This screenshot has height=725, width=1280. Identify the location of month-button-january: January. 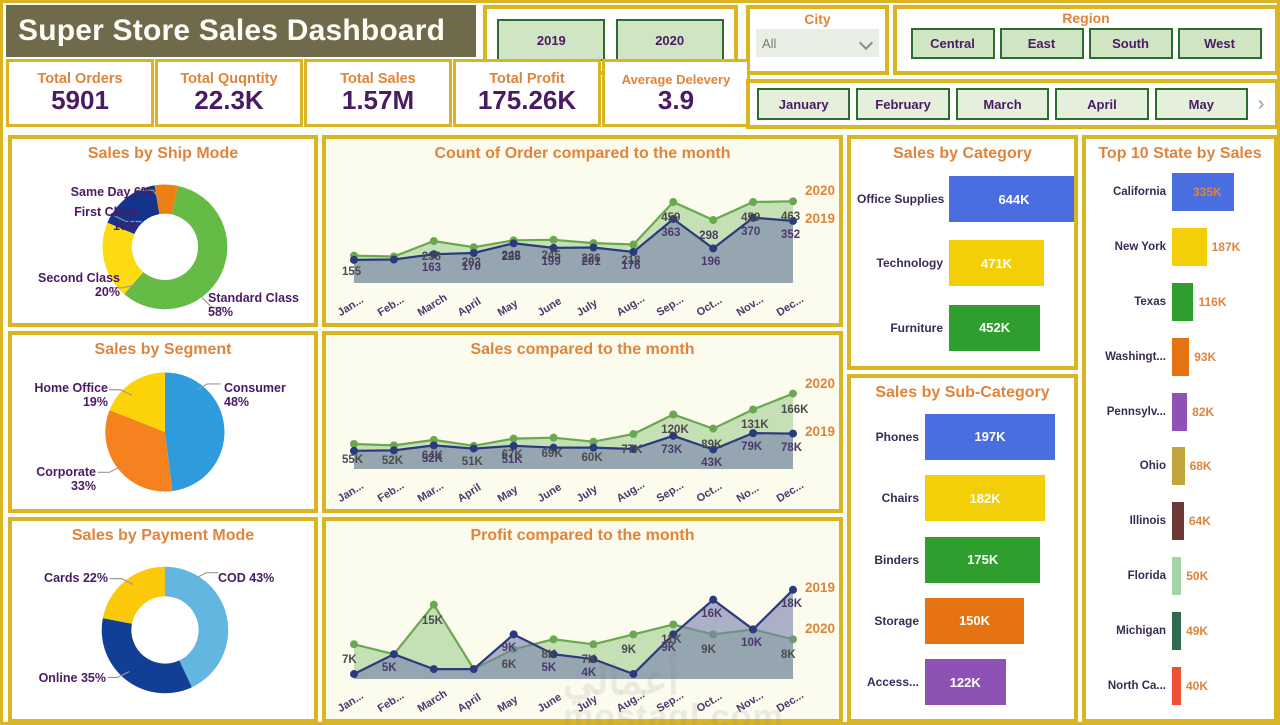
(804, 104).